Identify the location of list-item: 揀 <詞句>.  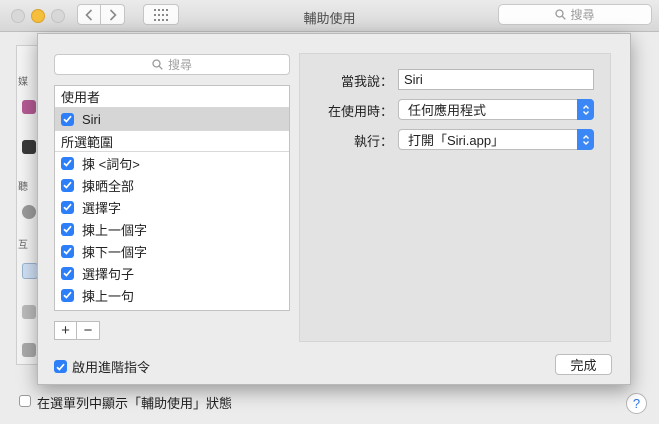
(172, 163).